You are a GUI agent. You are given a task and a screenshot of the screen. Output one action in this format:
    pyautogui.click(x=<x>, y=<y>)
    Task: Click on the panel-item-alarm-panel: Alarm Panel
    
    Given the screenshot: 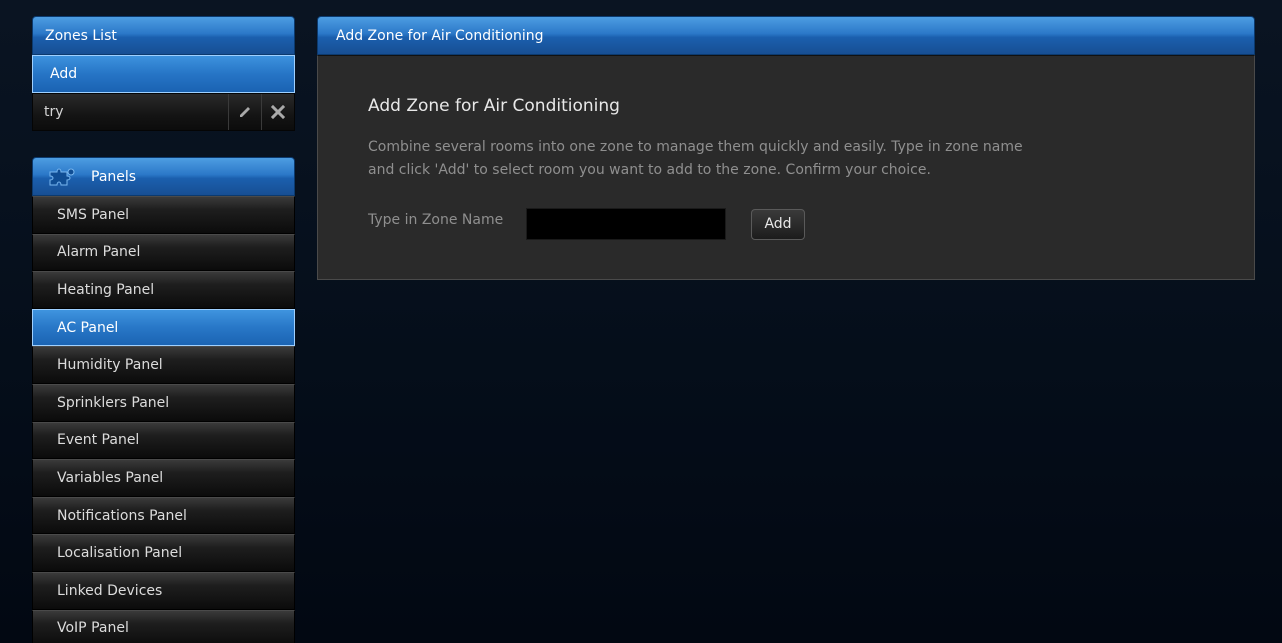 What is the action you would take?
    pyautogui.click(x=163, y=252)
    